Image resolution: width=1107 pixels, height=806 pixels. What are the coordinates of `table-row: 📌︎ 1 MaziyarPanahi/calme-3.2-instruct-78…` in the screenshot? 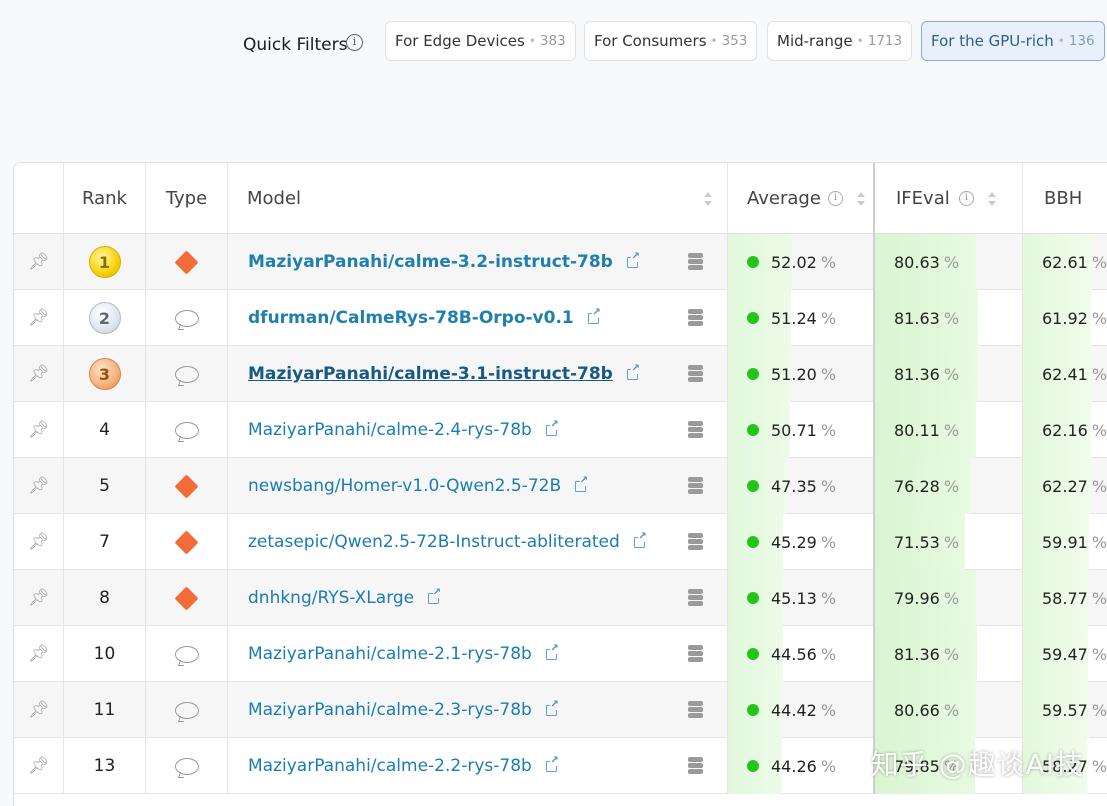 It's located at (560, 262).